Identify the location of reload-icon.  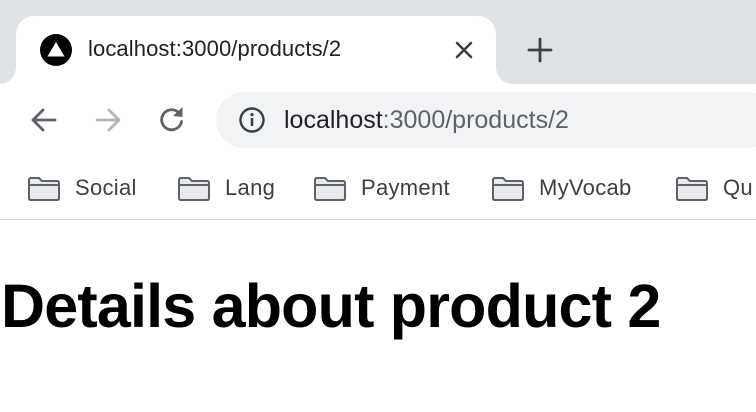
(172, 120).